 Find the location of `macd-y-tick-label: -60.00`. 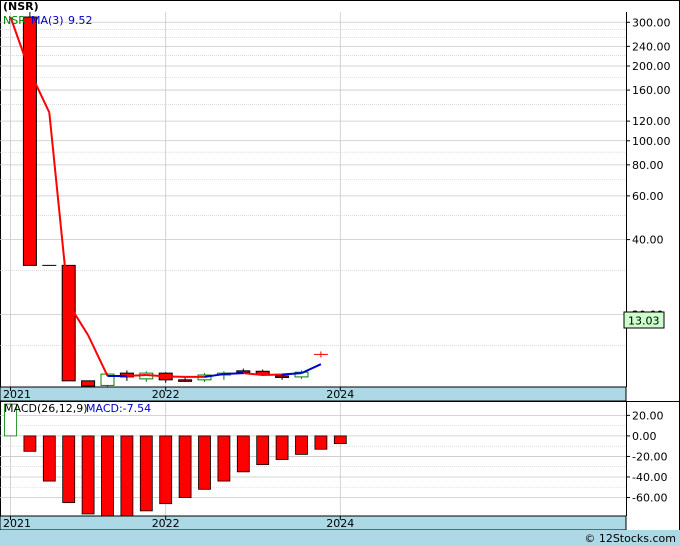

macd-y-tick-label: -60.00 is located at coordinates (649, 498).